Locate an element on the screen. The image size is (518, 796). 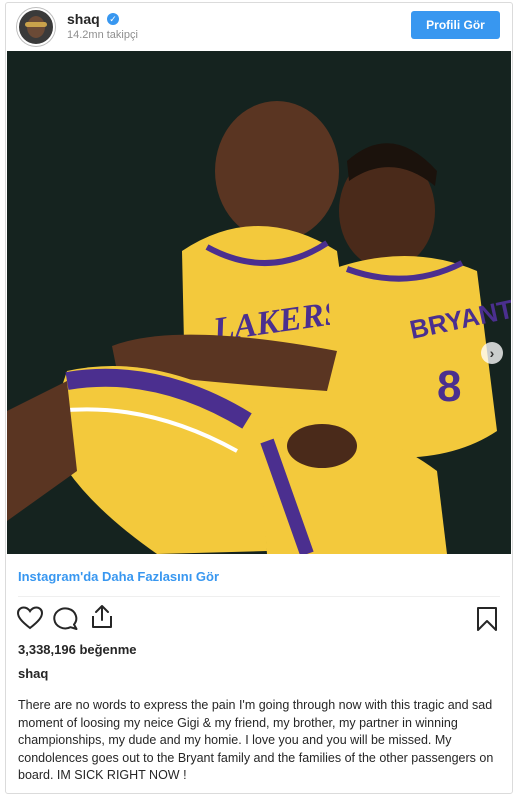
username: shaq is located at coordinates (83, 19).